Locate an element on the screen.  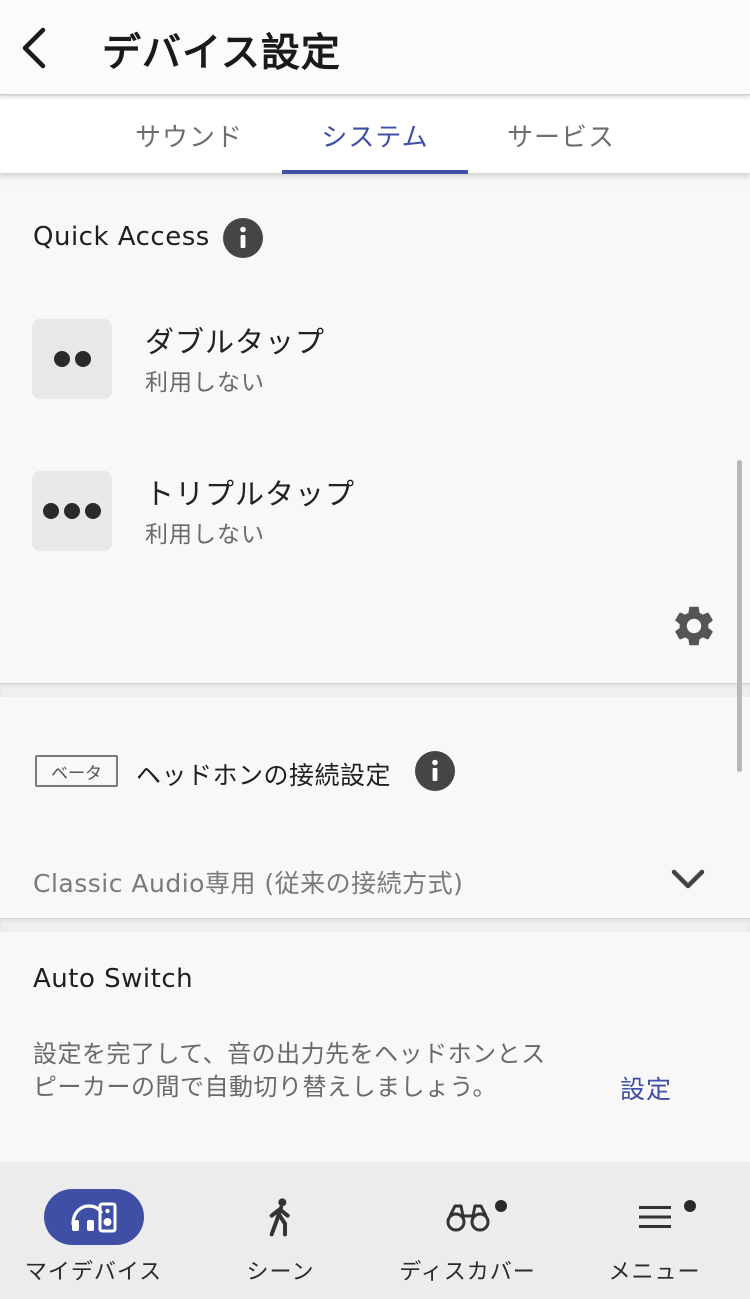
scrollbar is located at coordinates (739, 616).